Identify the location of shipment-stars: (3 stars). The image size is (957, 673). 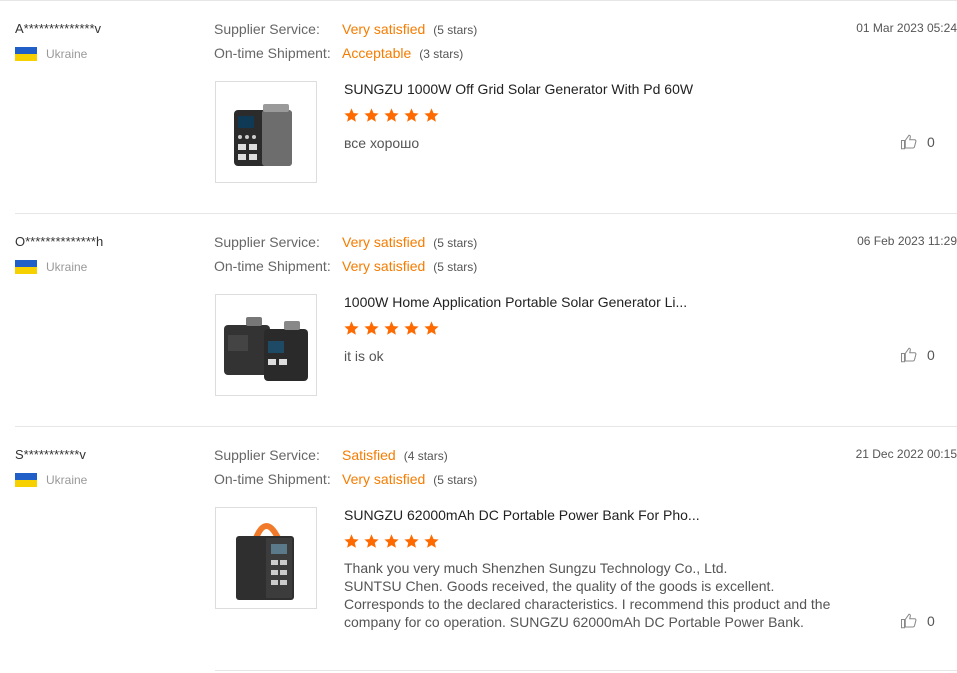
(441, 54).